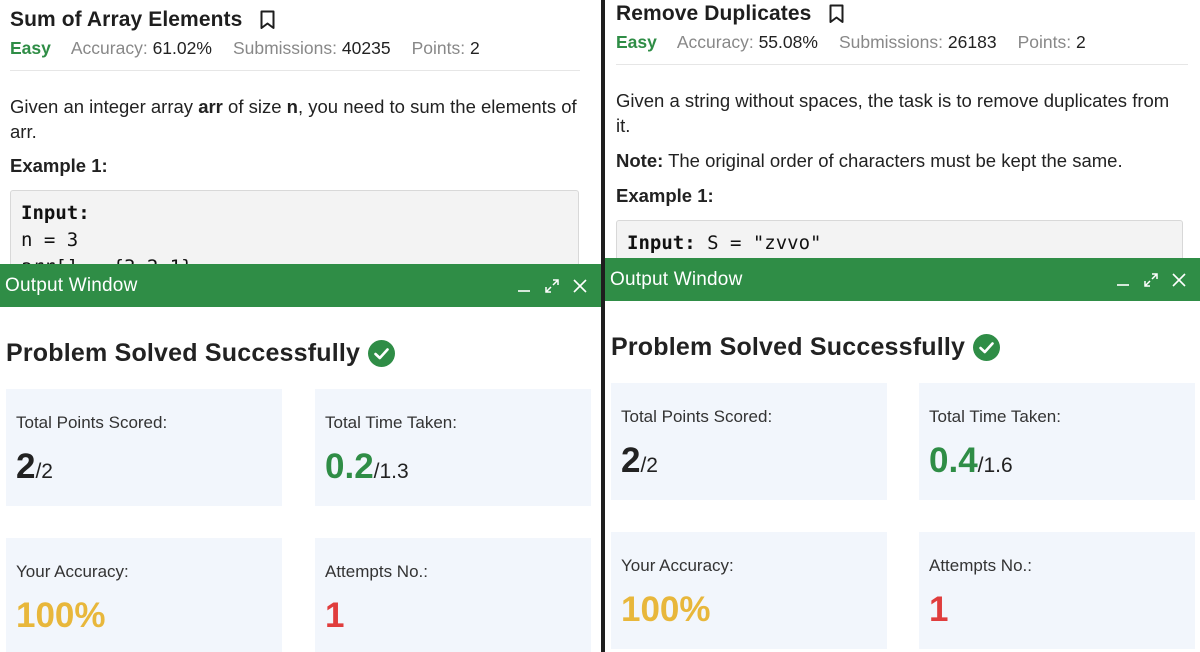  Describe the element at coordinates (972, 42) in the screenshot. I see `submissions-value: 26183` at that location.